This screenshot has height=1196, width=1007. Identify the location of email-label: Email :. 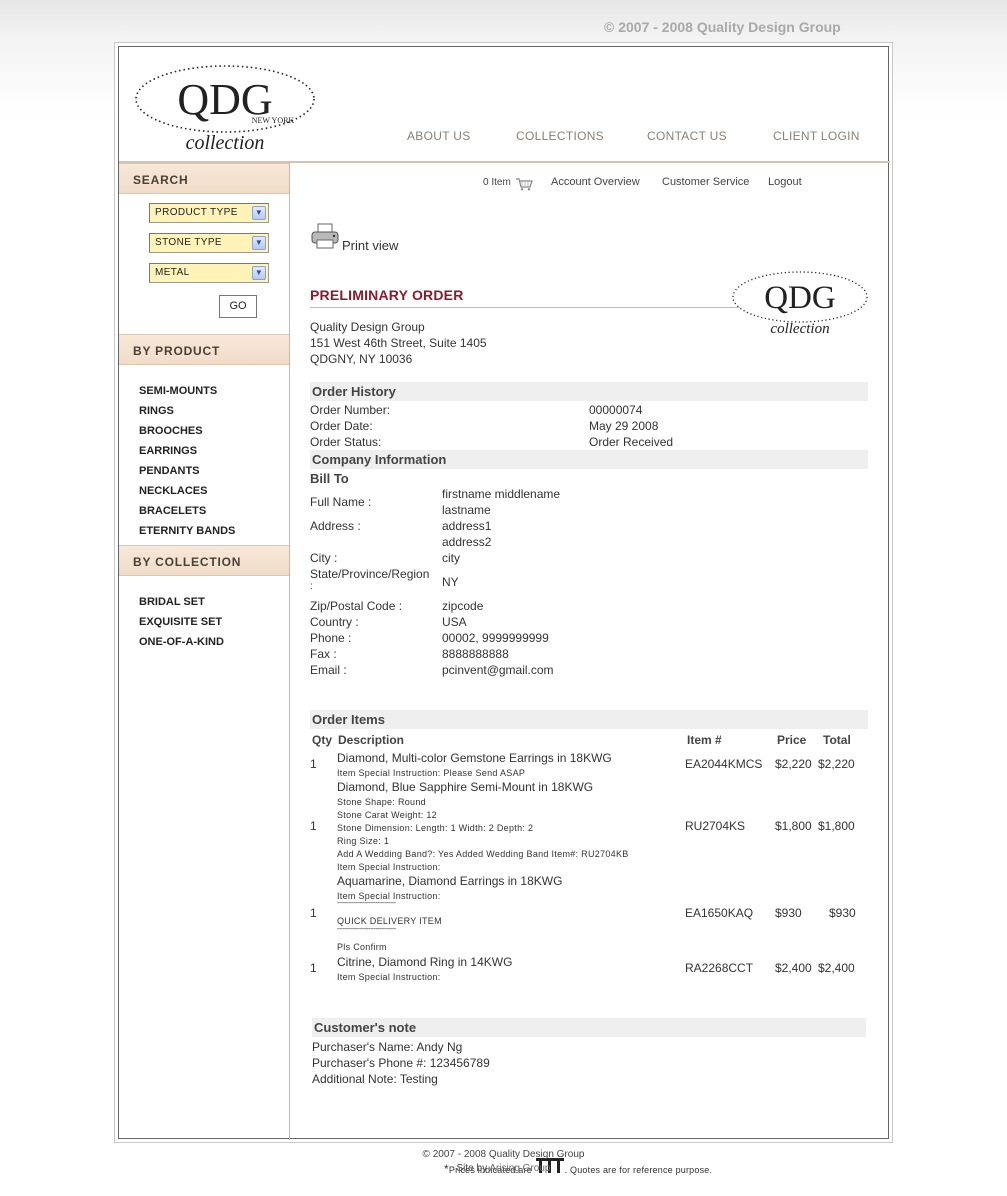
(328, 670).